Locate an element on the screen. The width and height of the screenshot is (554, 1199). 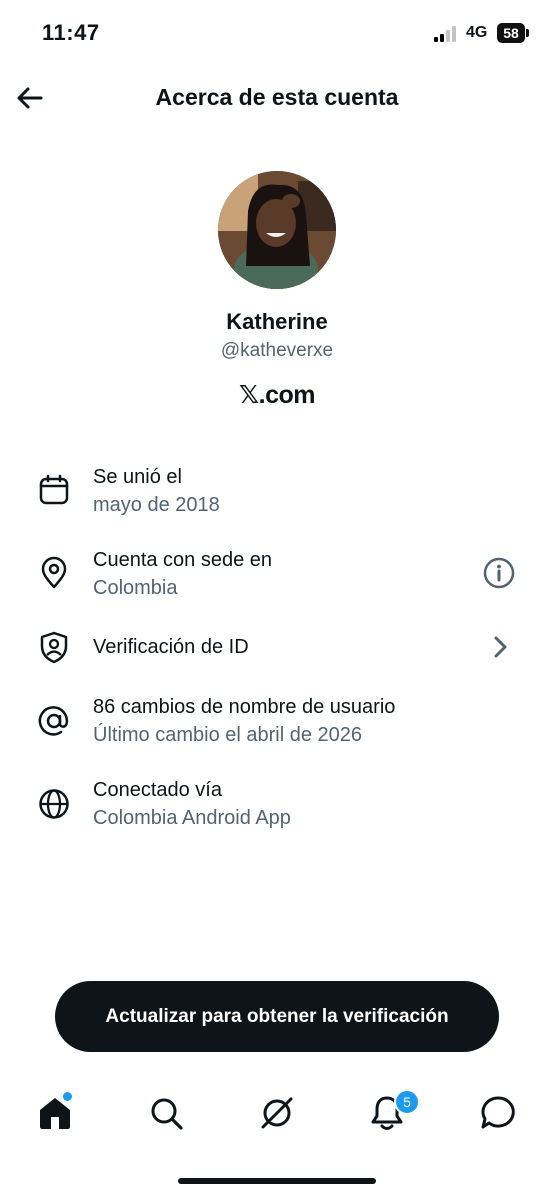
home-unread-dot is located at coordinates (67, 1096).